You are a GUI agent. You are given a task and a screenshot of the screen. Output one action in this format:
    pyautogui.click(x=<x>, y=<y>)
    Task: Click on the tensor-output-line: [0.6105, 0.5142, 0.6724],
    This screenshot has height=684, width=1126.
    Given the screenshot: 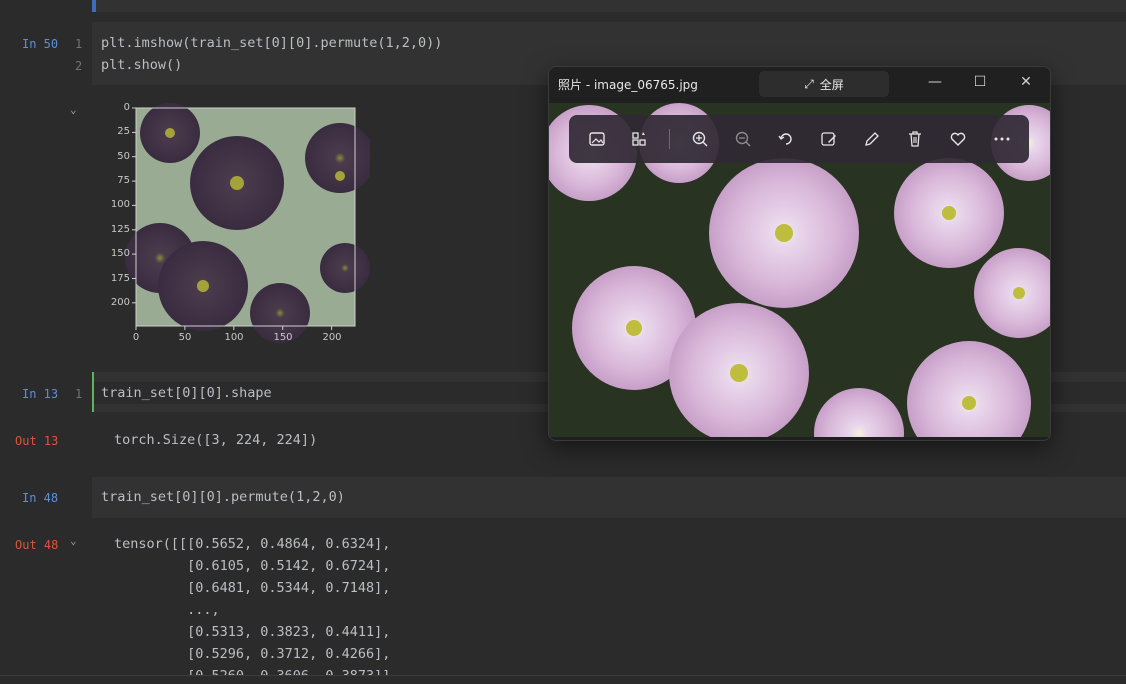 What is the action you would take?
    pyautogui.click(x=252, y=566)
    